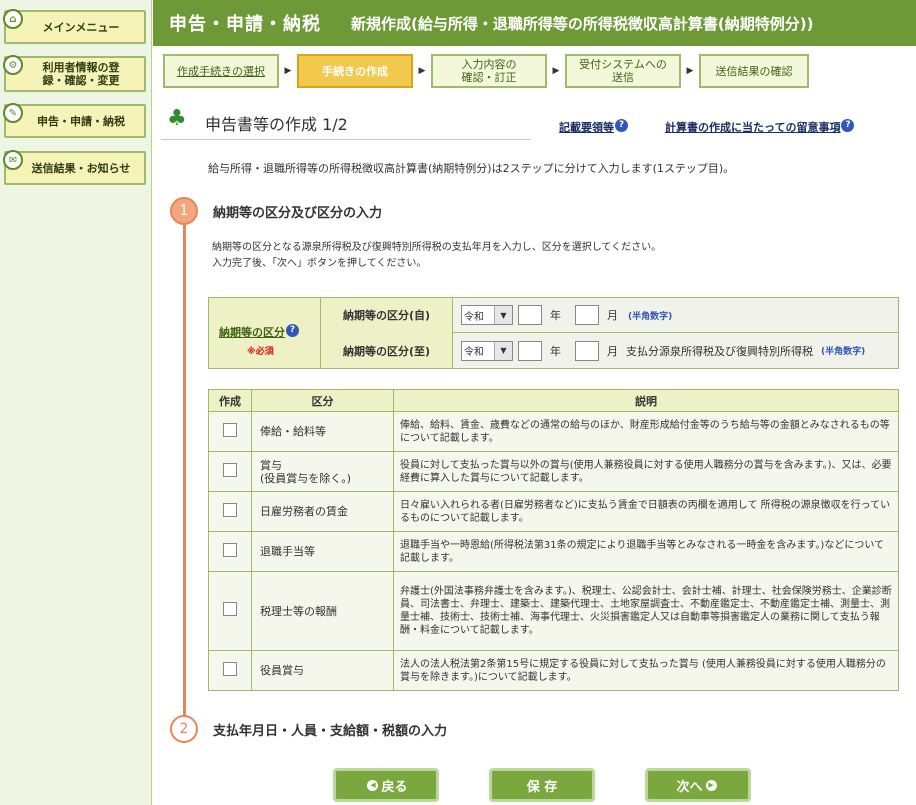 This screenshot has height=805, width=916. Describe the element at coordinates (184, 468) in the screenshot. I see `step-connector-line` at that location.